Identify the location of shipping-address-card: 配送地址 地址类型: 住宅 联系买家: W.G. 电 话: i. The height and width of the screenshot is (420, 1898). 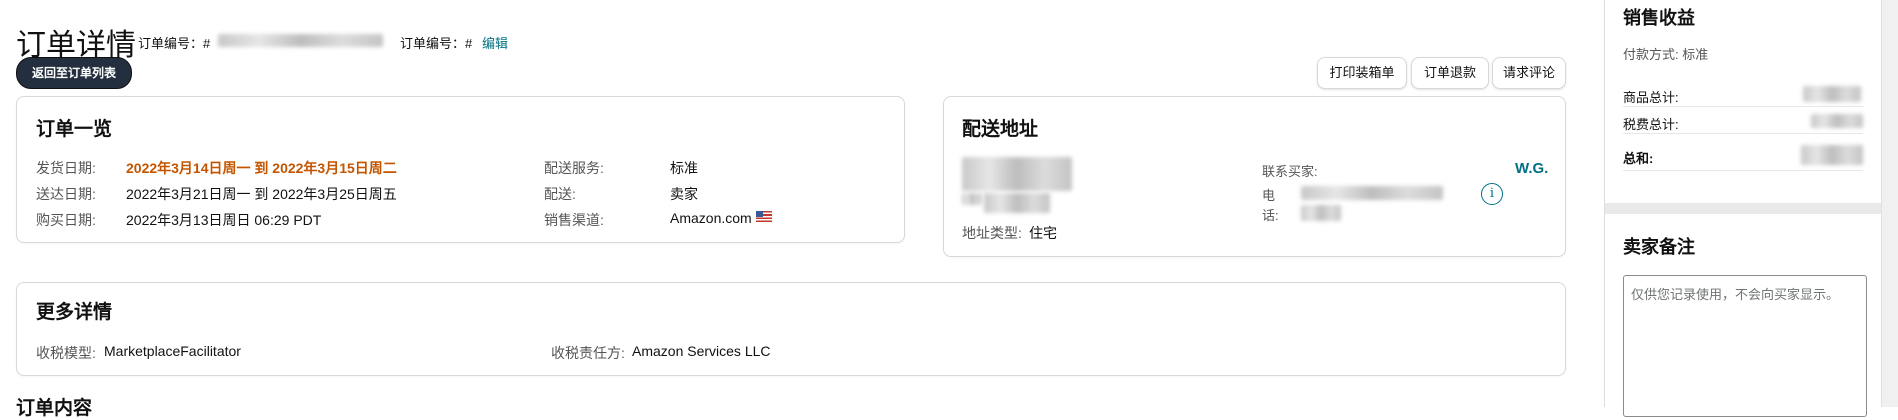
(1254, 176).